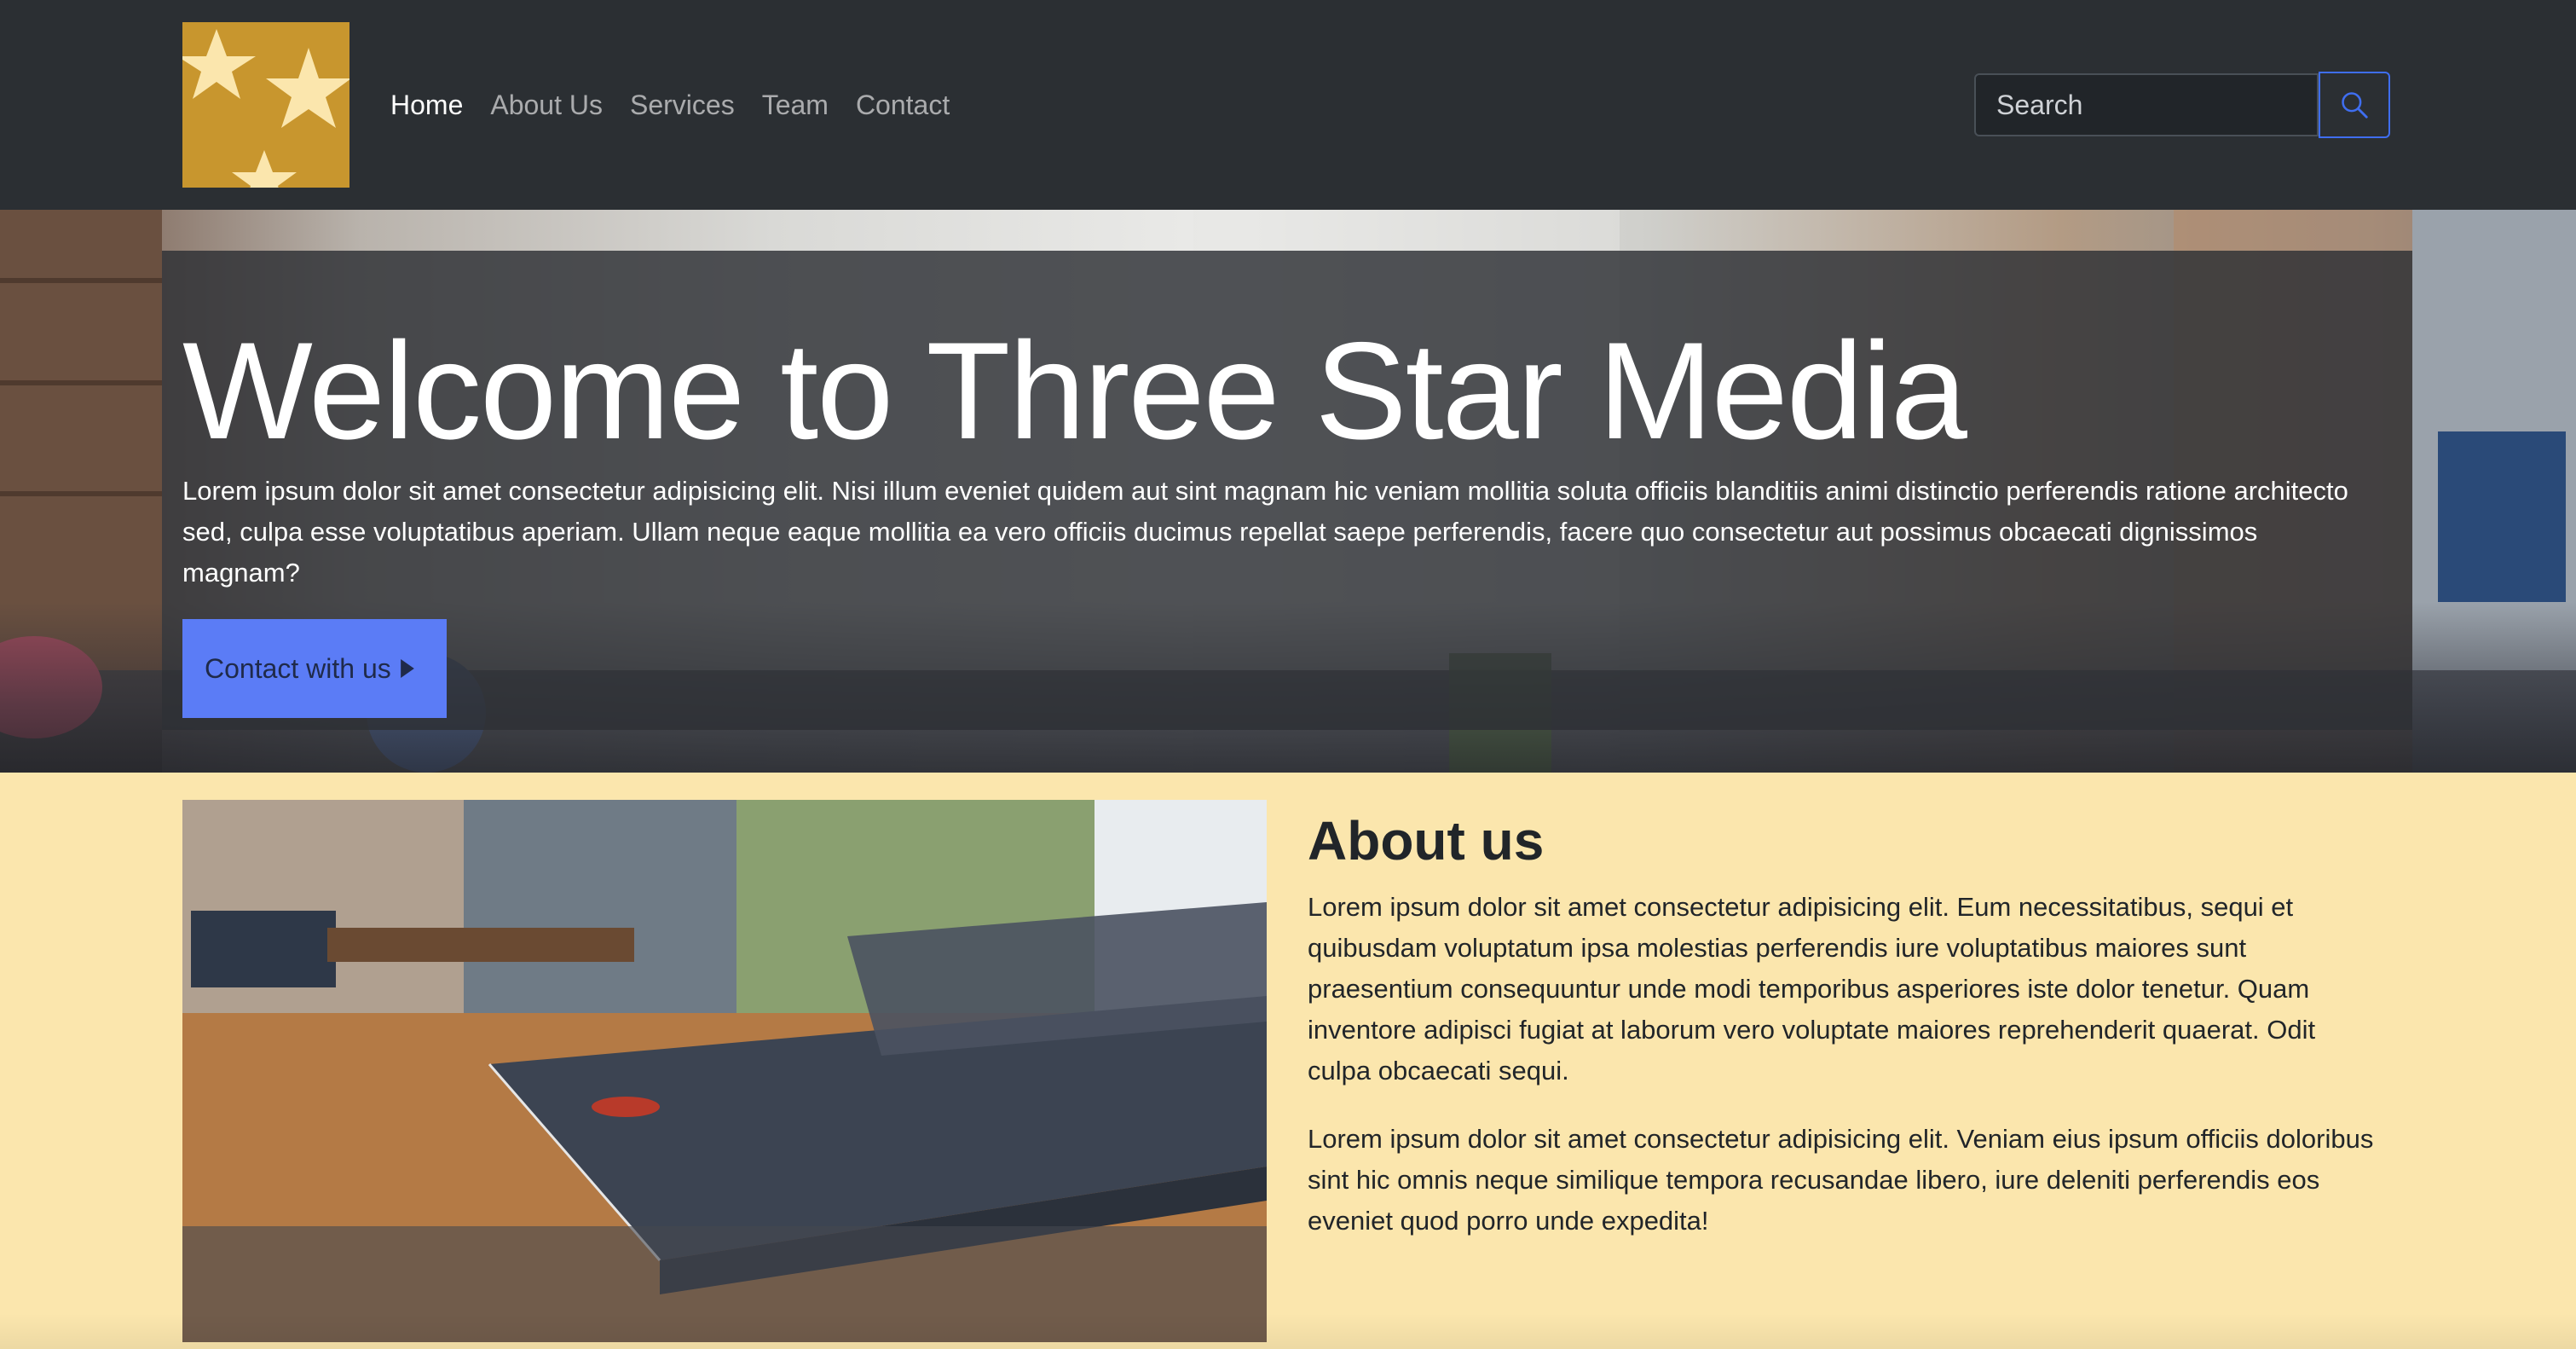 This screenshot has width=2576, height=1349. What do you see at coordinates (426, 104) in the screenshot?
I see `nav-link-home: Home` at bounding box center [426, 104].